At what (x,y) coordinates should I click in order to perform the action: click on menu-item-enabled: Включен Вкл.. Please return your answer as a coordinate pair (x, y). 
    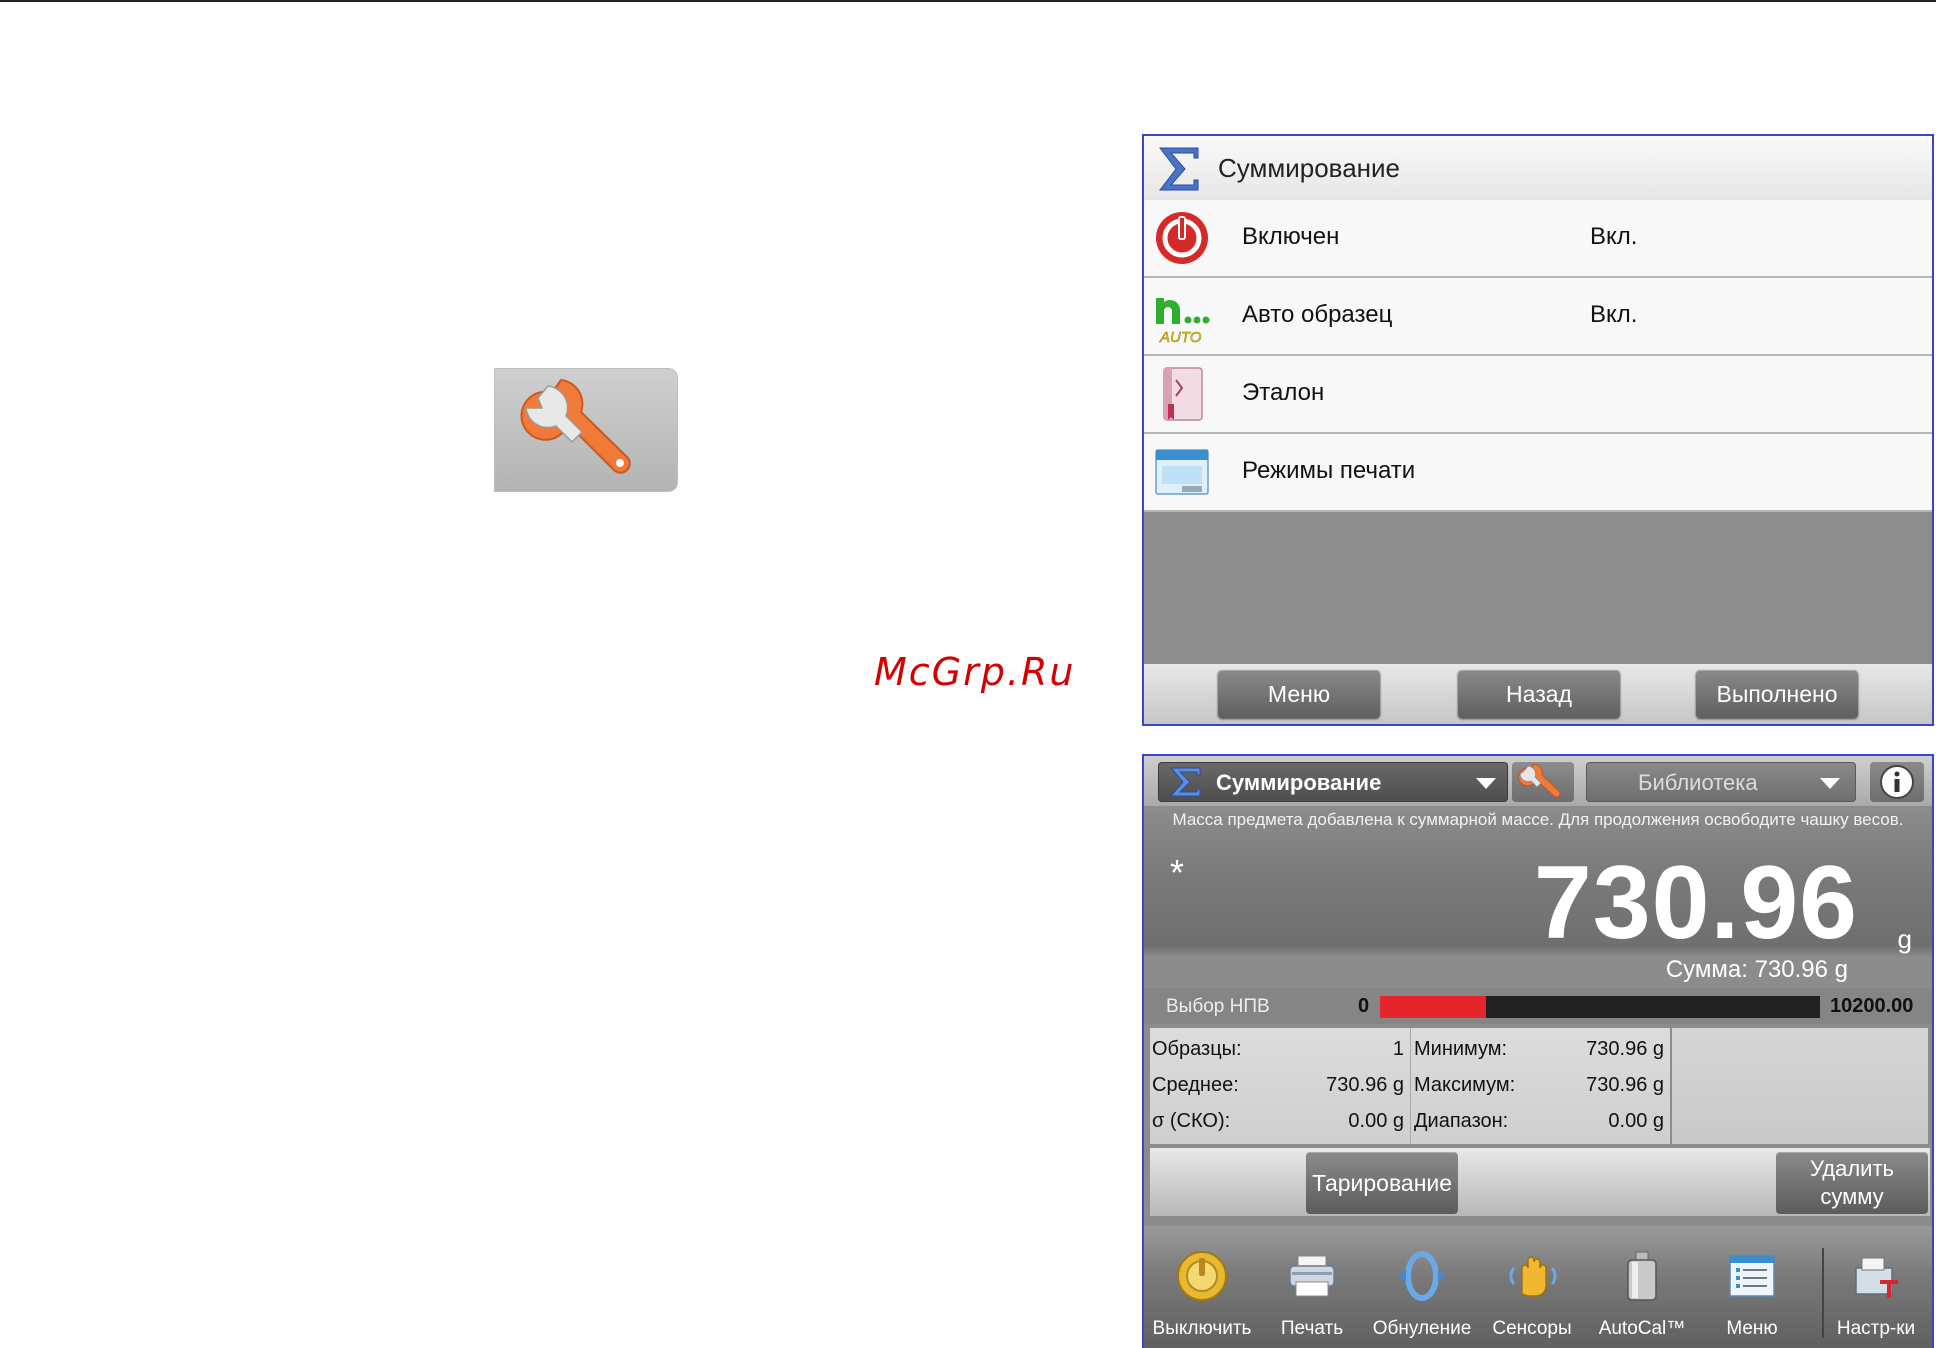
    Looking at the image, I should click on (1538, 239).